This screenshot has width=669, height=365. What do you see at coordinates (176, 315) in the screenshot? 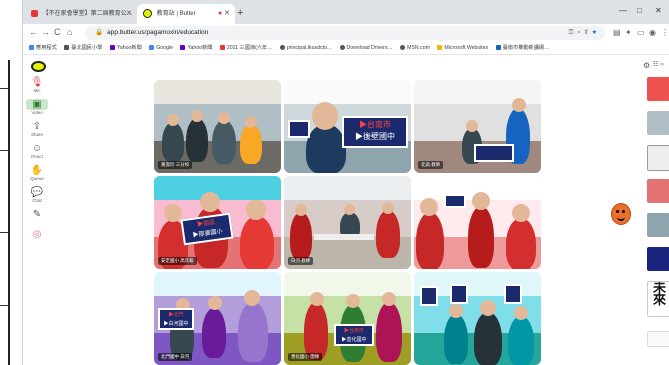
I see `sign-line-red: ▶北門` at bounding box center [176, 315].